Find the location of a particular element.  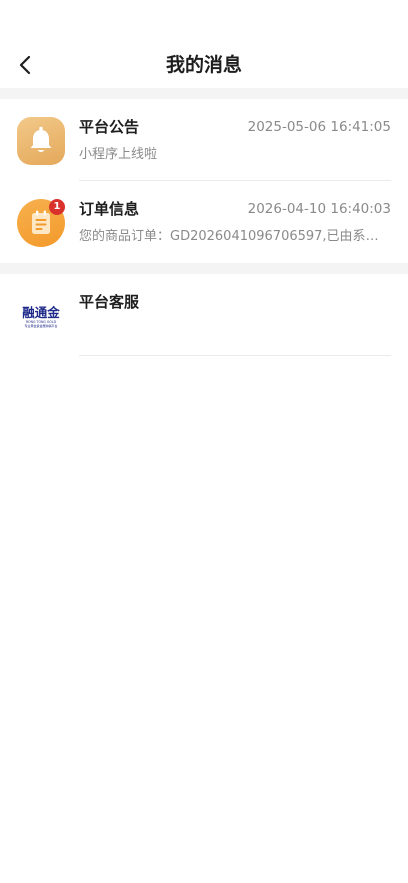

svg-text: 专业黄金贵金属购销平台 is located at coordinates (40, 325).